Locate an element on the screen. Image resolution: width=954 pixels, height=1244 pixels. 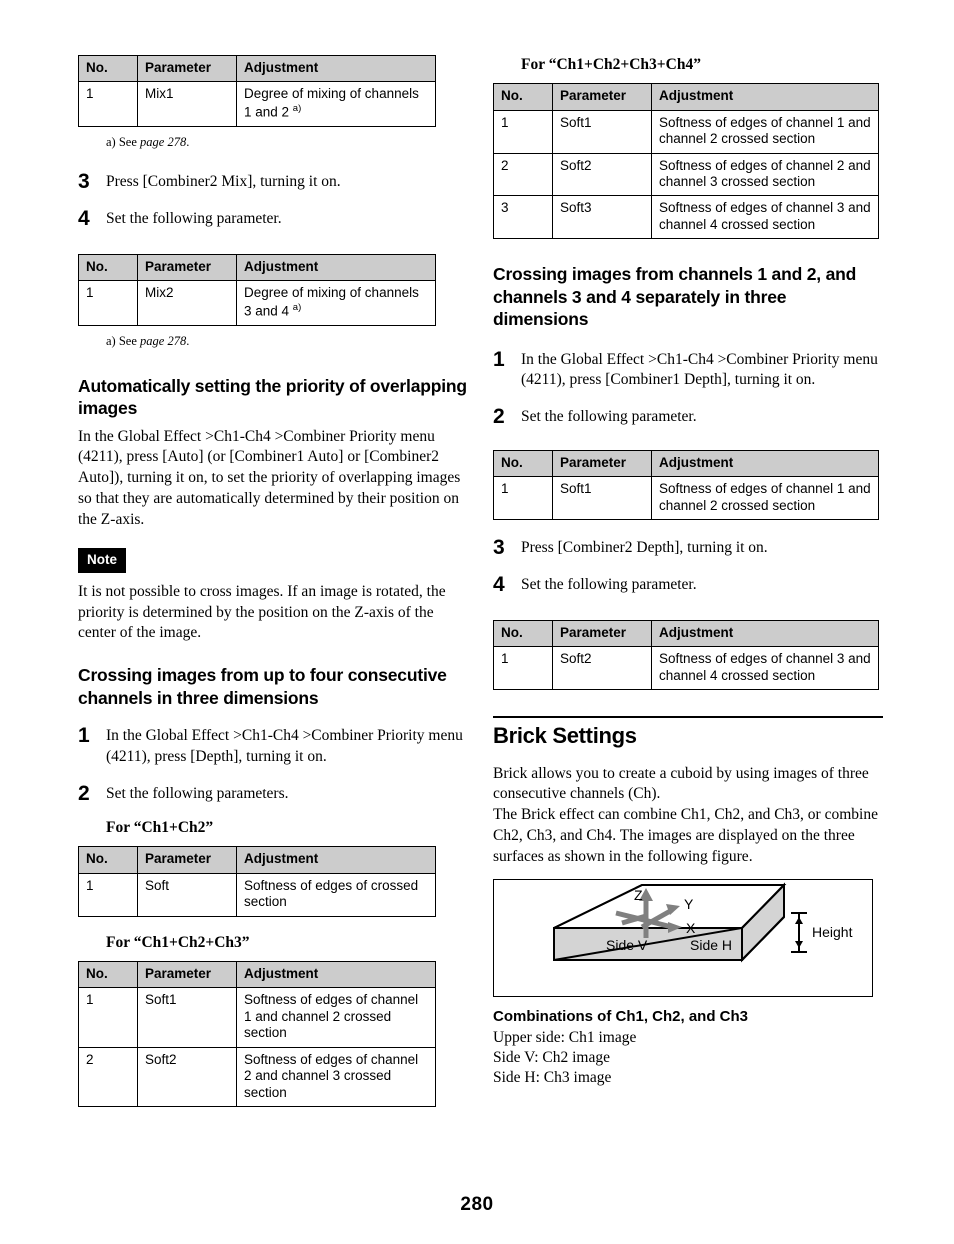
footnote-a-1: a) See page 278. is located at coordinates (287, 142).